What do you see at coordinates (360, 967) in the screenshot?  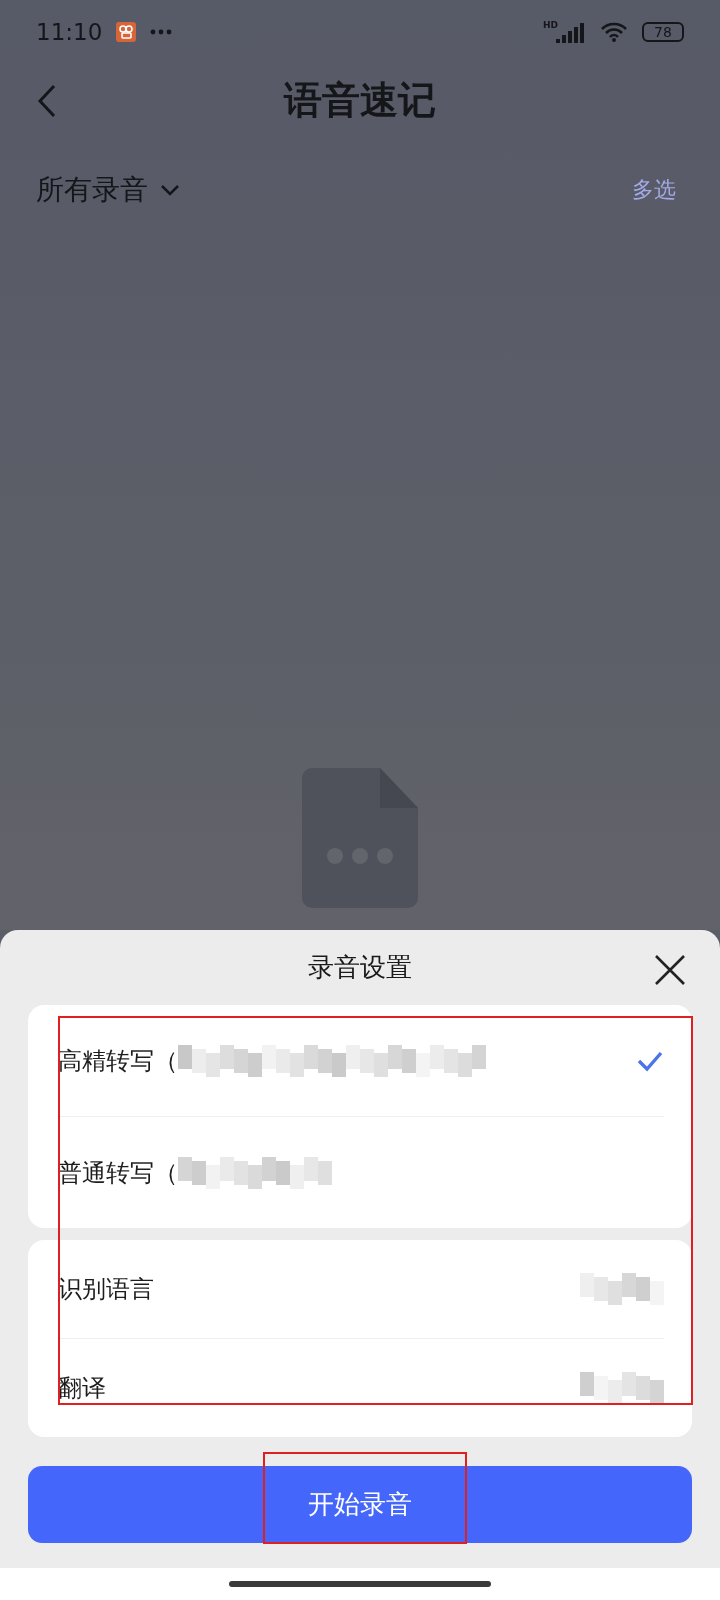 I see `sheet-title: 录音设置` at bounding box center [360, 967].